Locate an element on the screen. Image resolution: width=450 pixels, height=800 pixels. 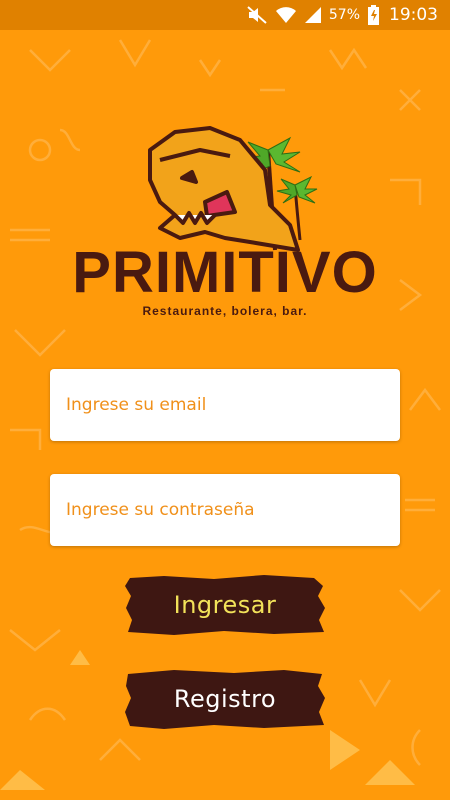
wifi-icon is located at coordinates (286, 15).